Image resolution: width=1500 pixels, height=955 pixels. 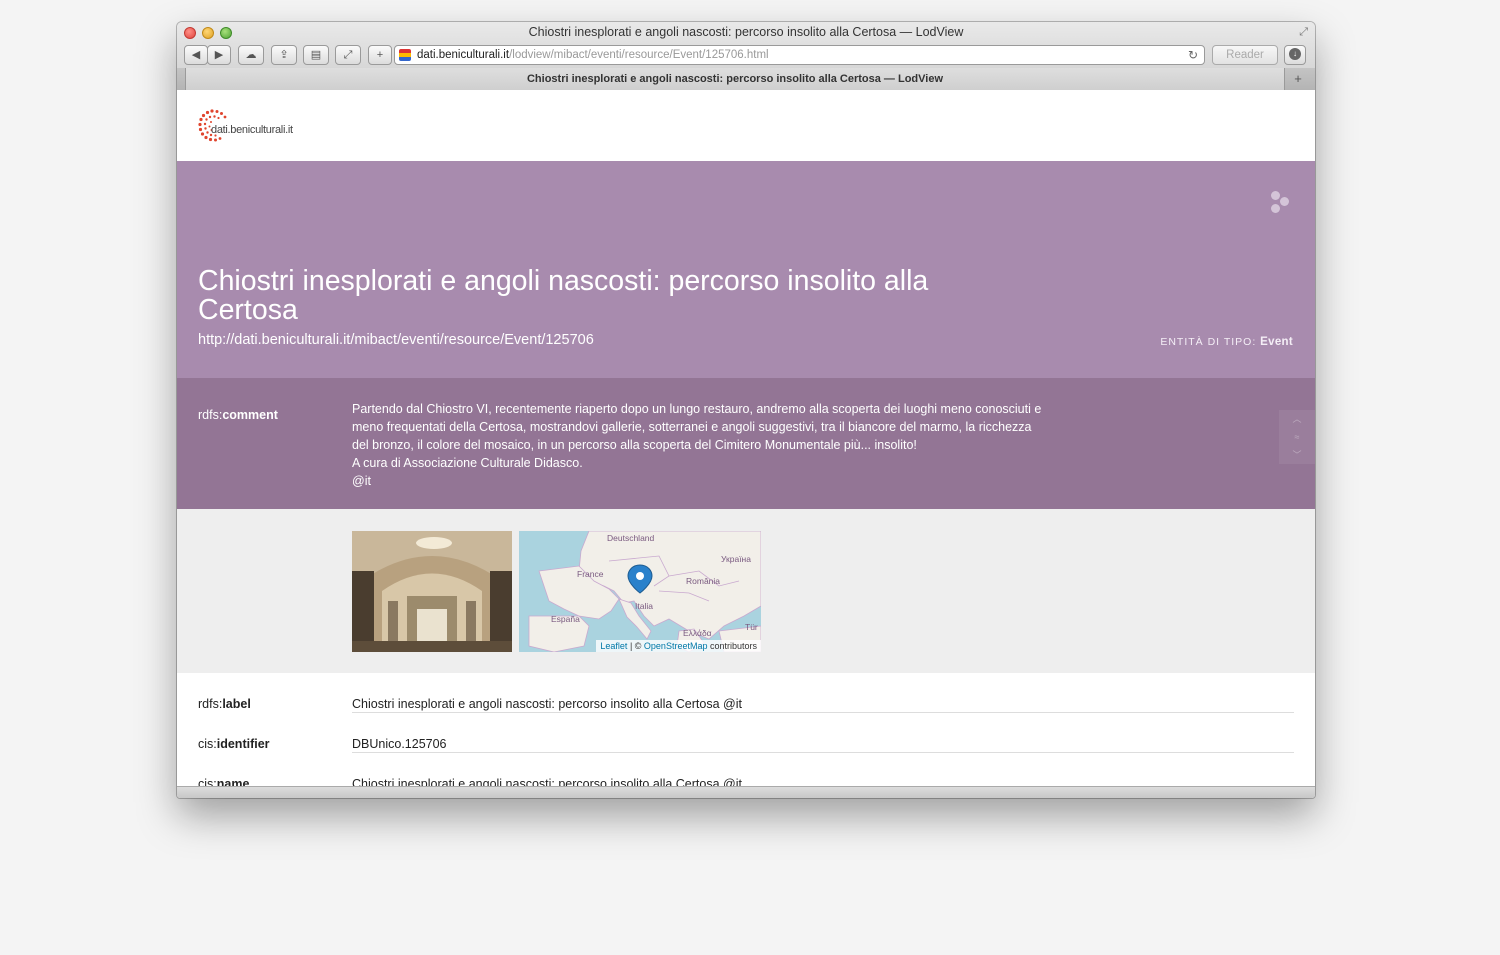 I want to click on entity-type: ENTITÀ DI TIPO: Event, so click(x=1226, y=342).